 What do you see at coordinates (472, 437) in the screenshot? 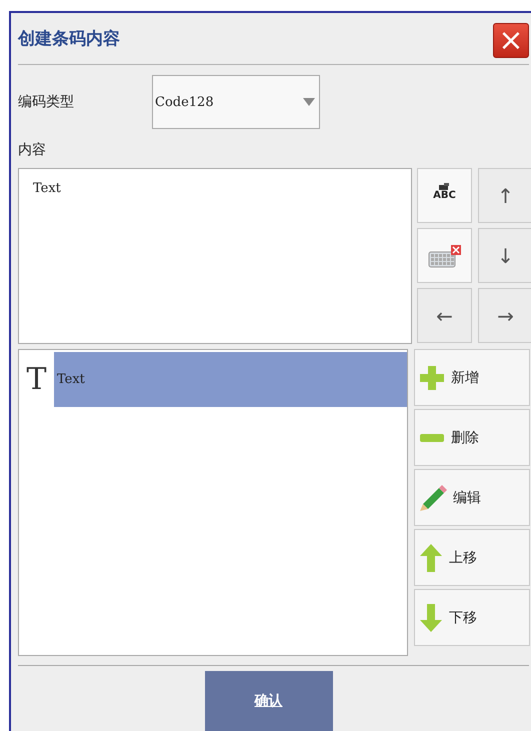
I see `delete-button: 删除` at bounding box center [472, 437].